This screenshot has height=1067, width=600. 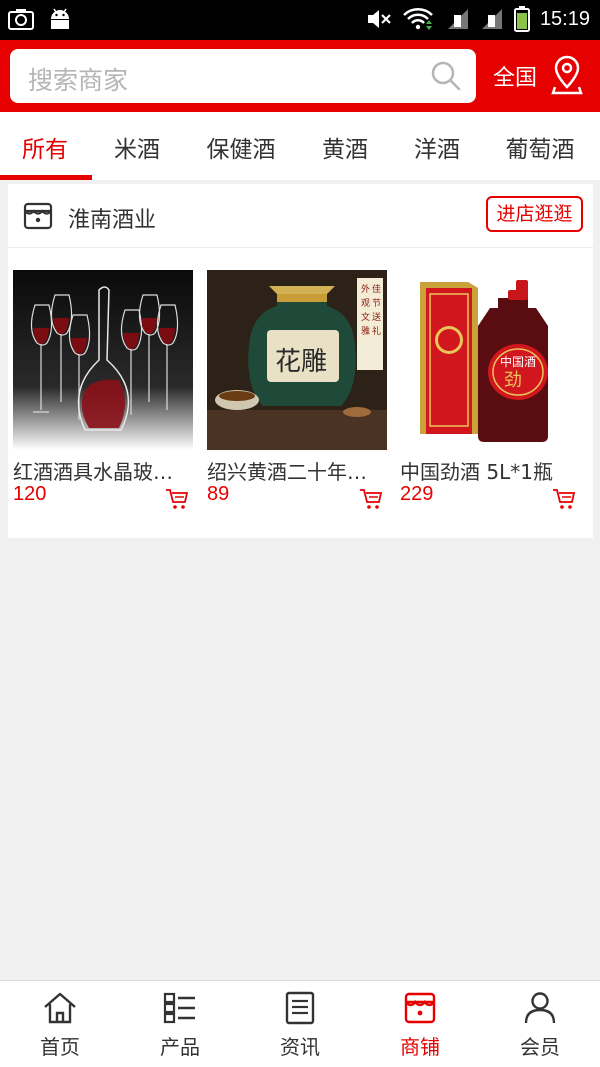 I want to click on status-bar: 15:19, so click(x=300, y=20).